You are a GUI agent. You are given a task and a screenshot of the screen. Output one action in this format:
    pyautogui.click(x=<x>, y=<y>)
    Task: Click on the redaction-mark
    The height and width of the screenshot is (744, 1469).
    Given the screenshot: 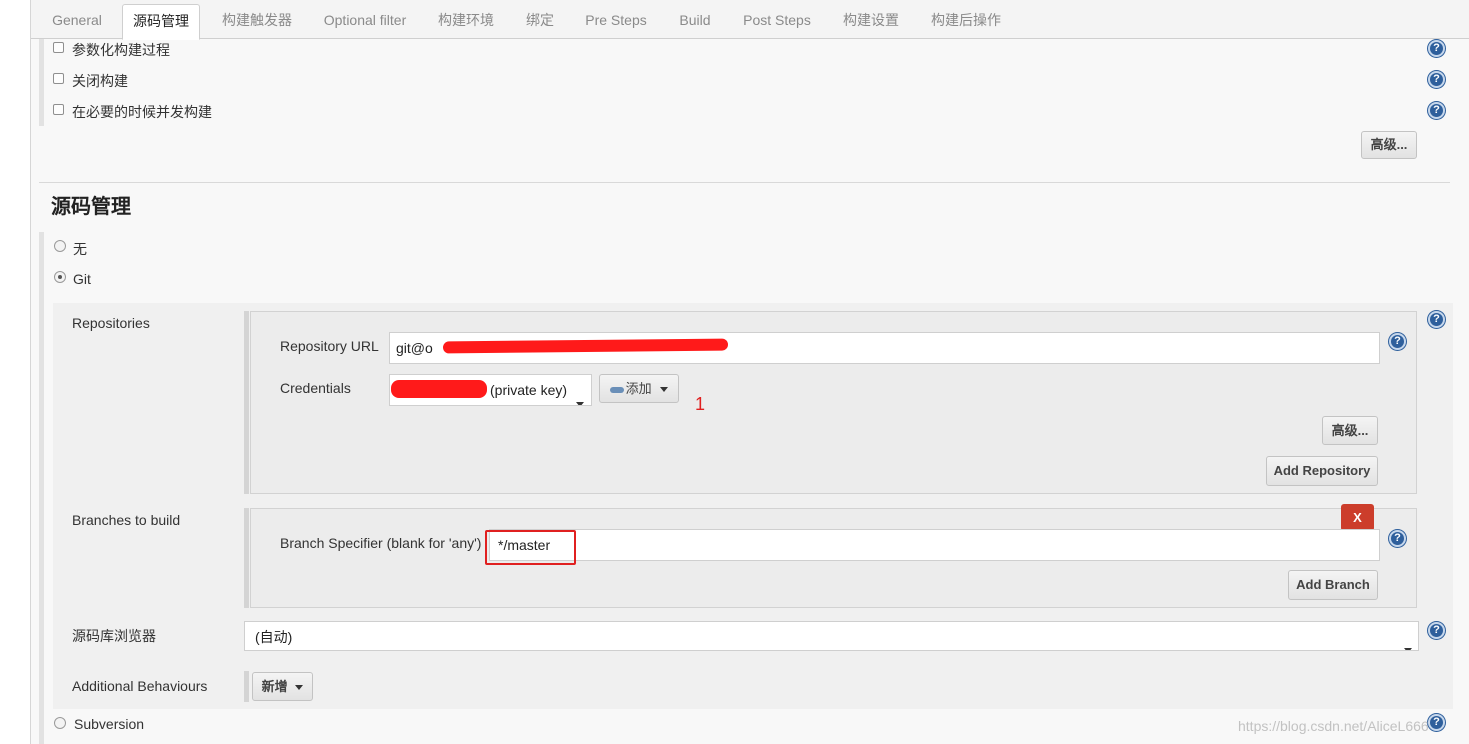 What is the action you would take?
    pyautogui.click(x=439, y=389)
    